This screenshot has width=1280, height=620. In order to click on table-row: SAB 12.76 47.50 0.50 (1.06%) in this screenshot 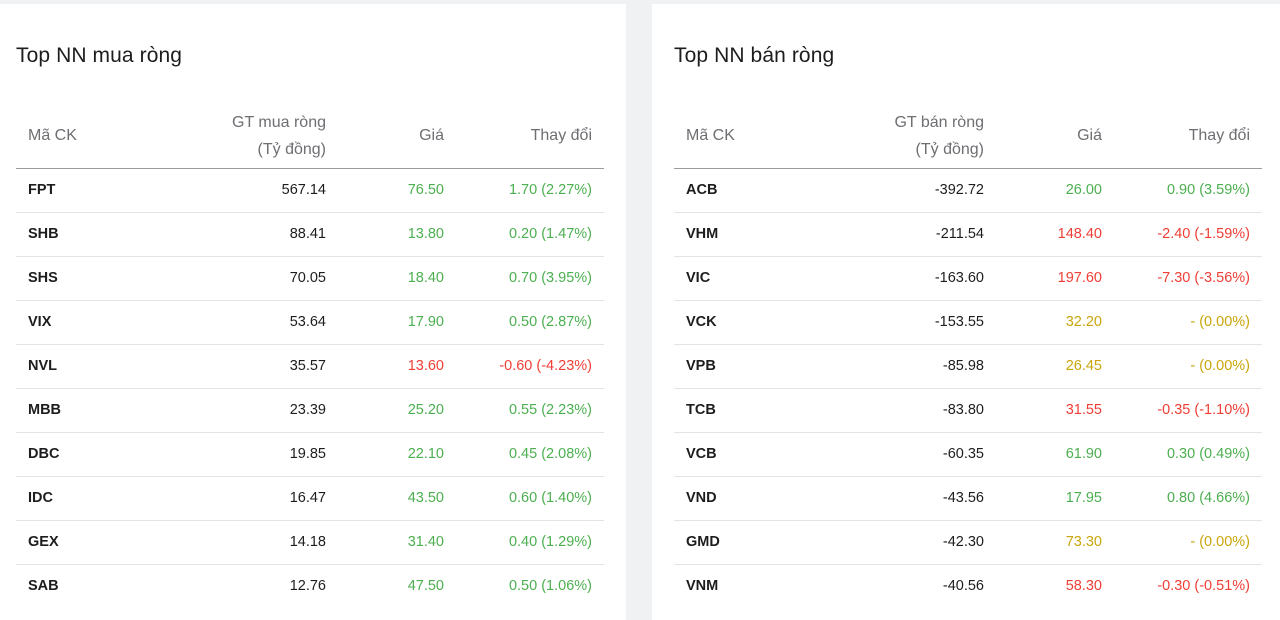, I will do `click(310, 586)`.